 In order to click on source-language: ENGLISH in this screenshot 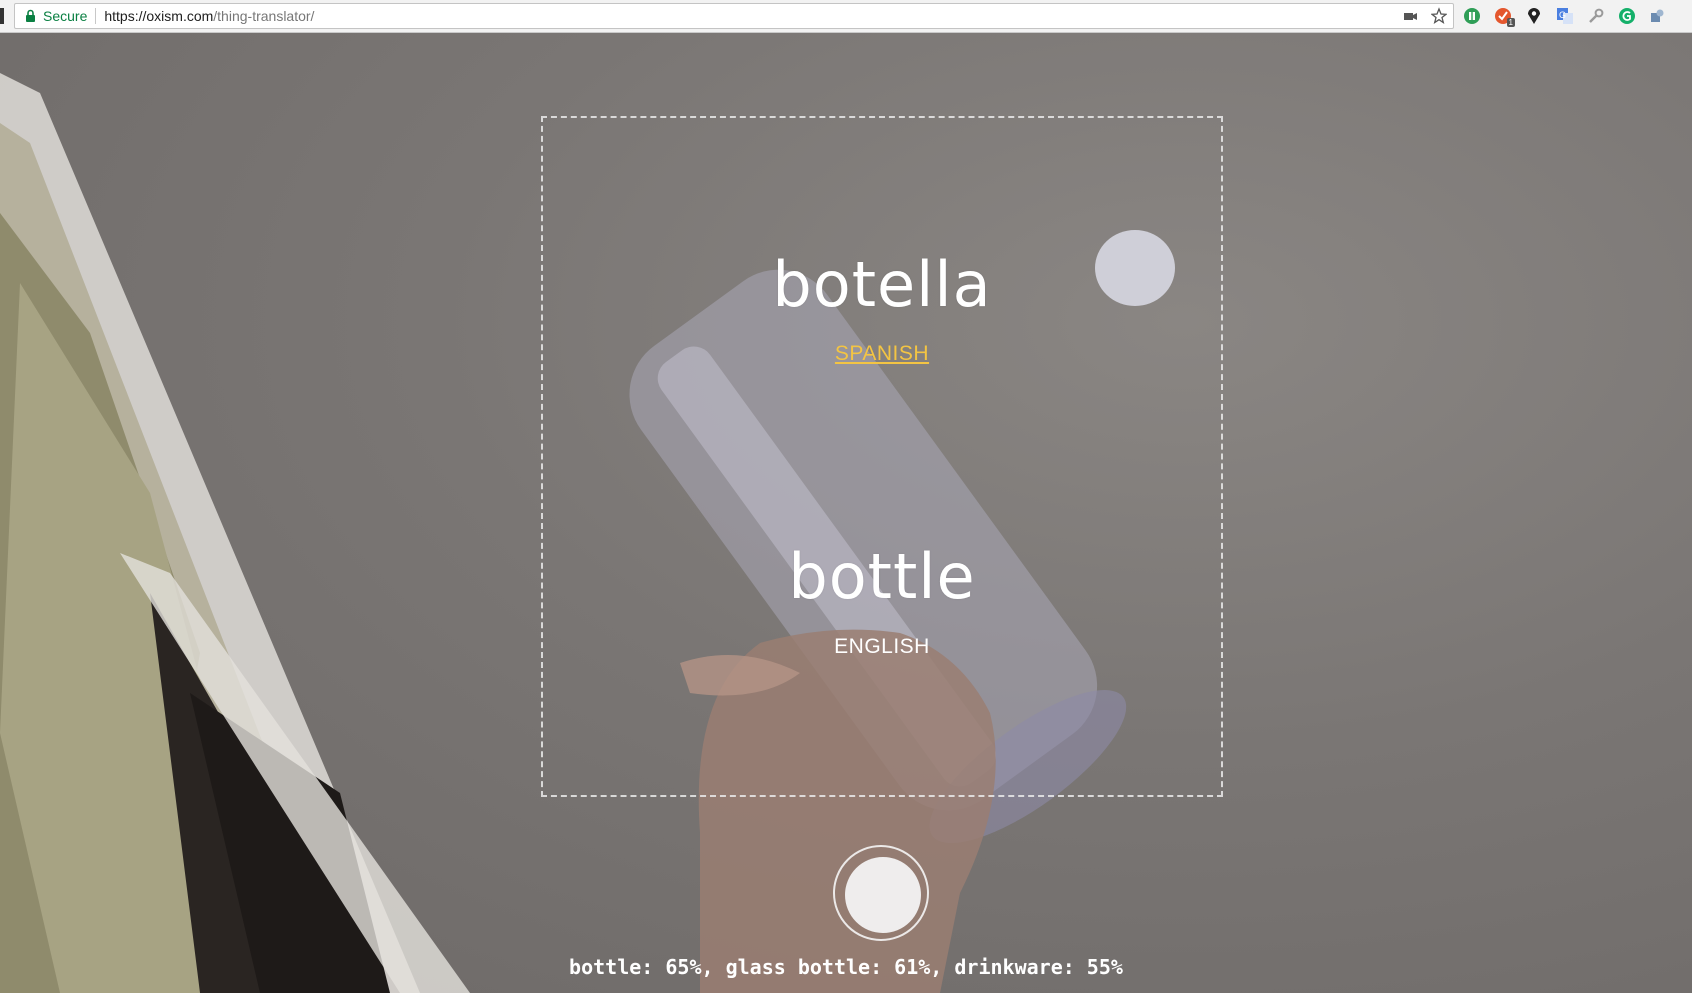, I will do `click(882, 646)`.